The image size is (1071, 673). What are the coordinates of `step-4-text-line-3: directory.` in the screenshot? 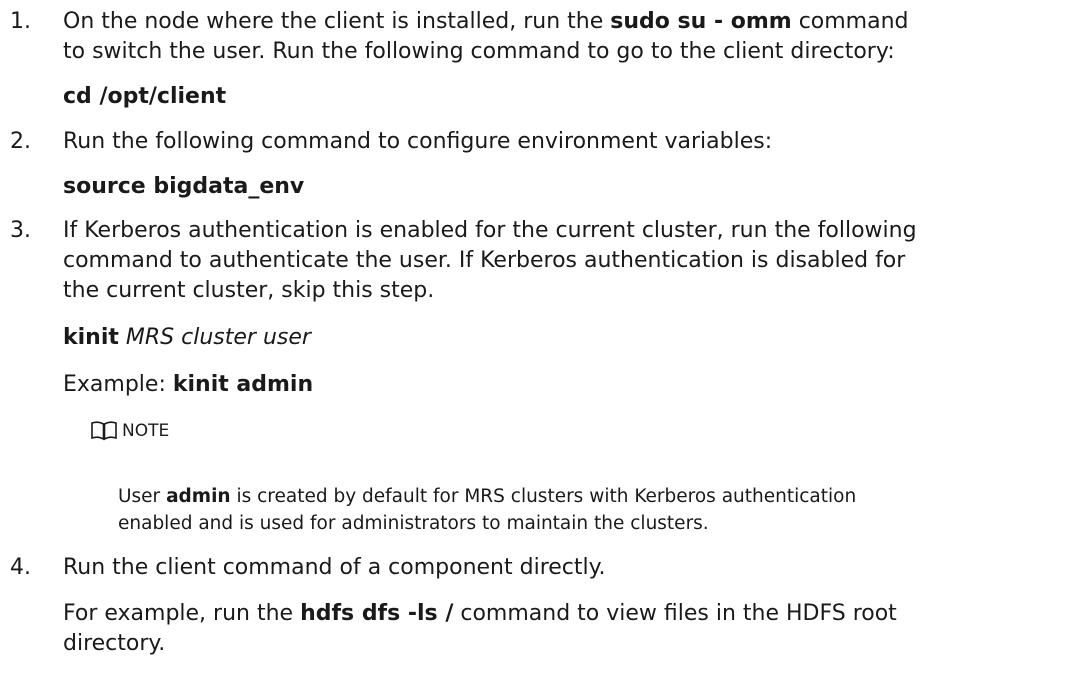 It's located at (114, 643).